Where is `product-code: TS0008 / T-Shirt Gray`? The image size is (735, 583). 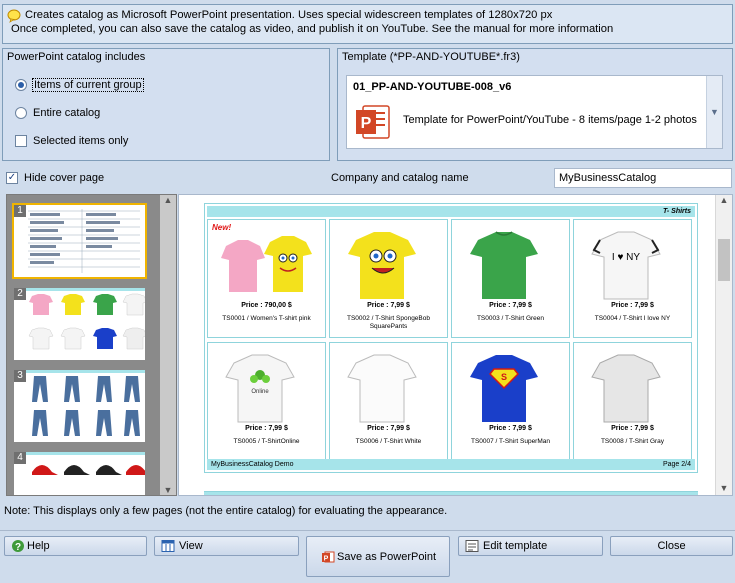
product-code: TS0008 / T-Shirt Gray is located at coordinates (632, 441).